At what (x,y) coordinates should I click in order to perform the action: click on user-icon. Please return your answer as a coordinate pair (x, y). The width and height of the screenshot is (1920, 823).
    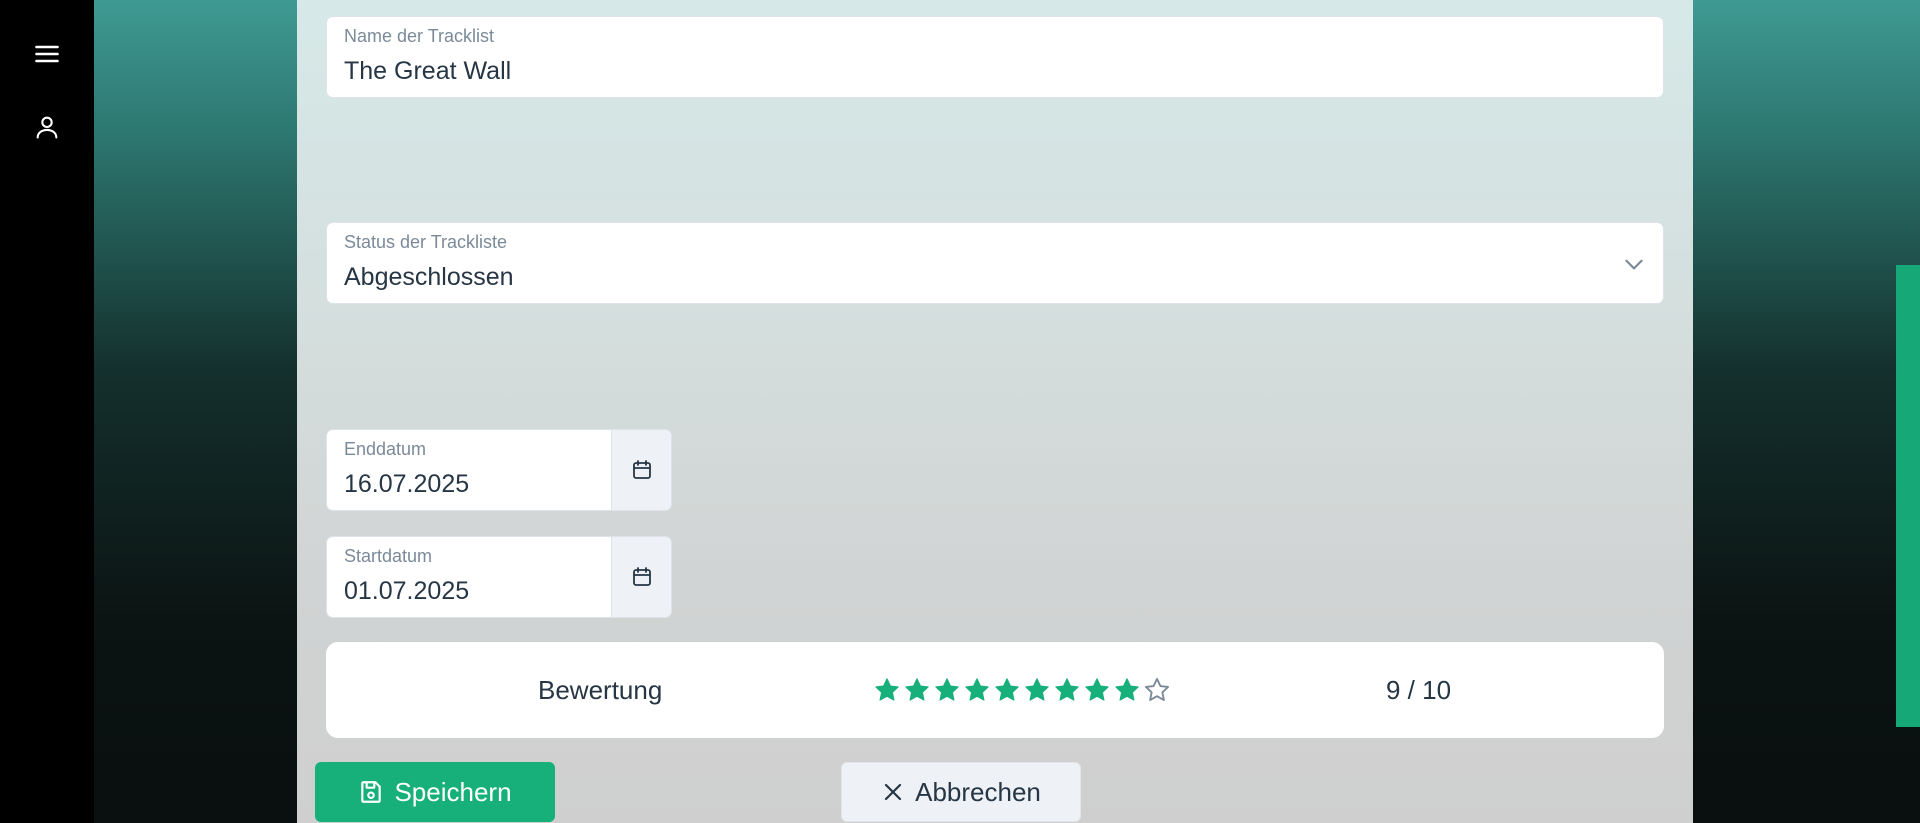
    Looking at the image, I should click on (47, 127).